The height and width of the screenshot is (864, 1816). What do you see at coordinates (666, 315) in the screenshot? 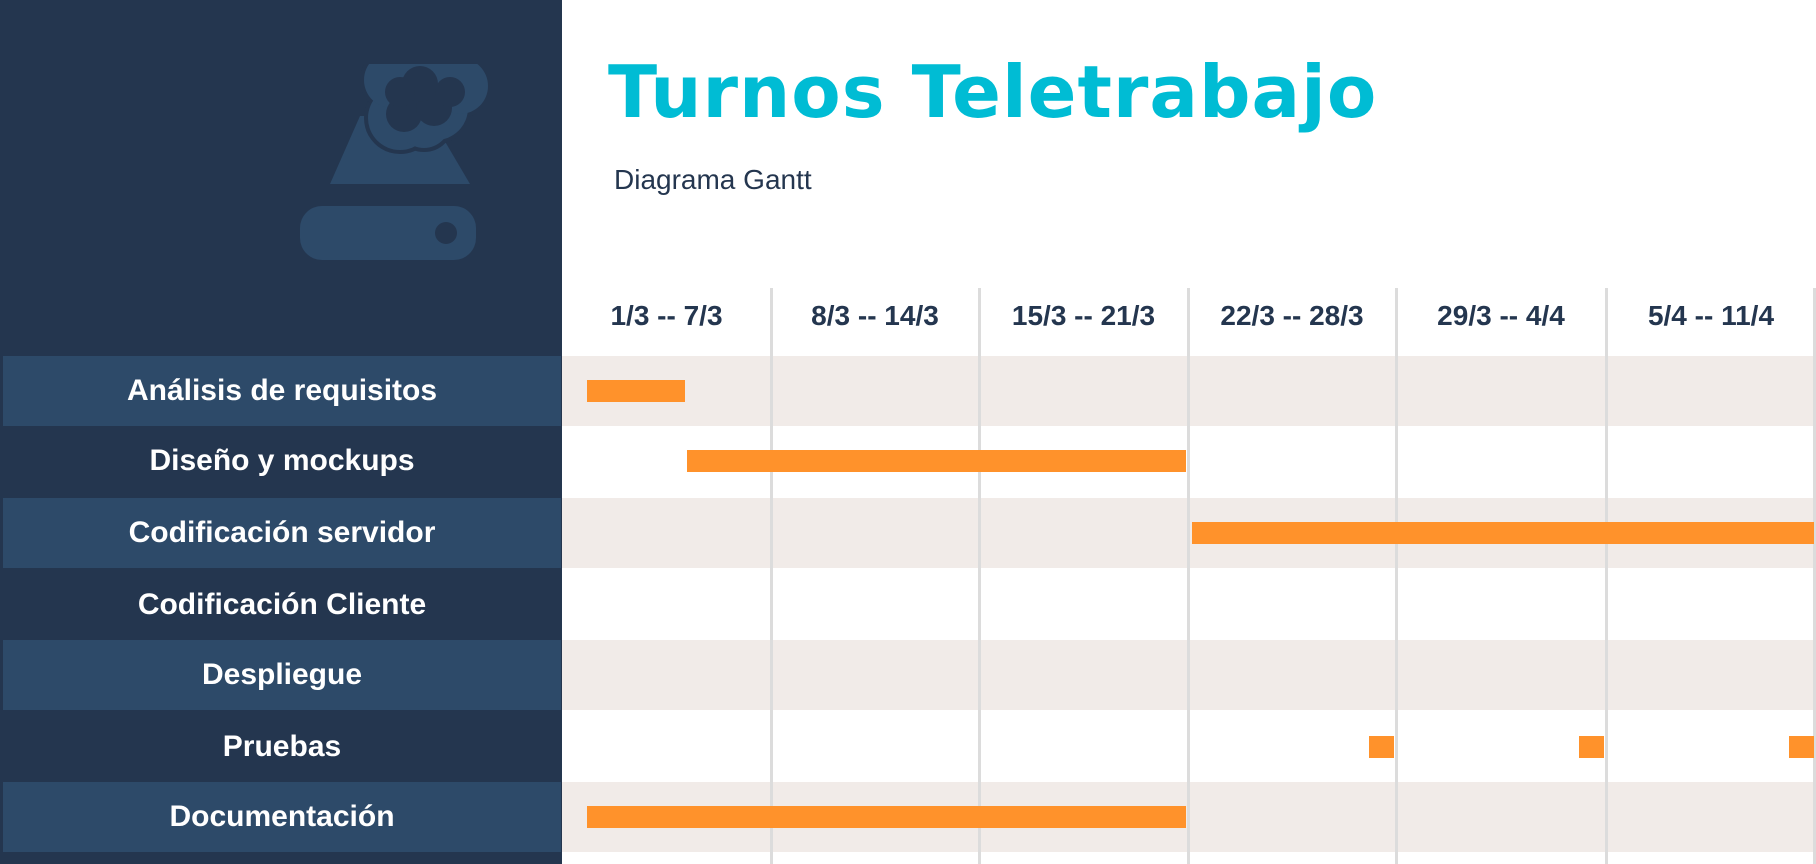
I see `week-header: 1/3 -- 7/3` at bounding box center [666, 315].